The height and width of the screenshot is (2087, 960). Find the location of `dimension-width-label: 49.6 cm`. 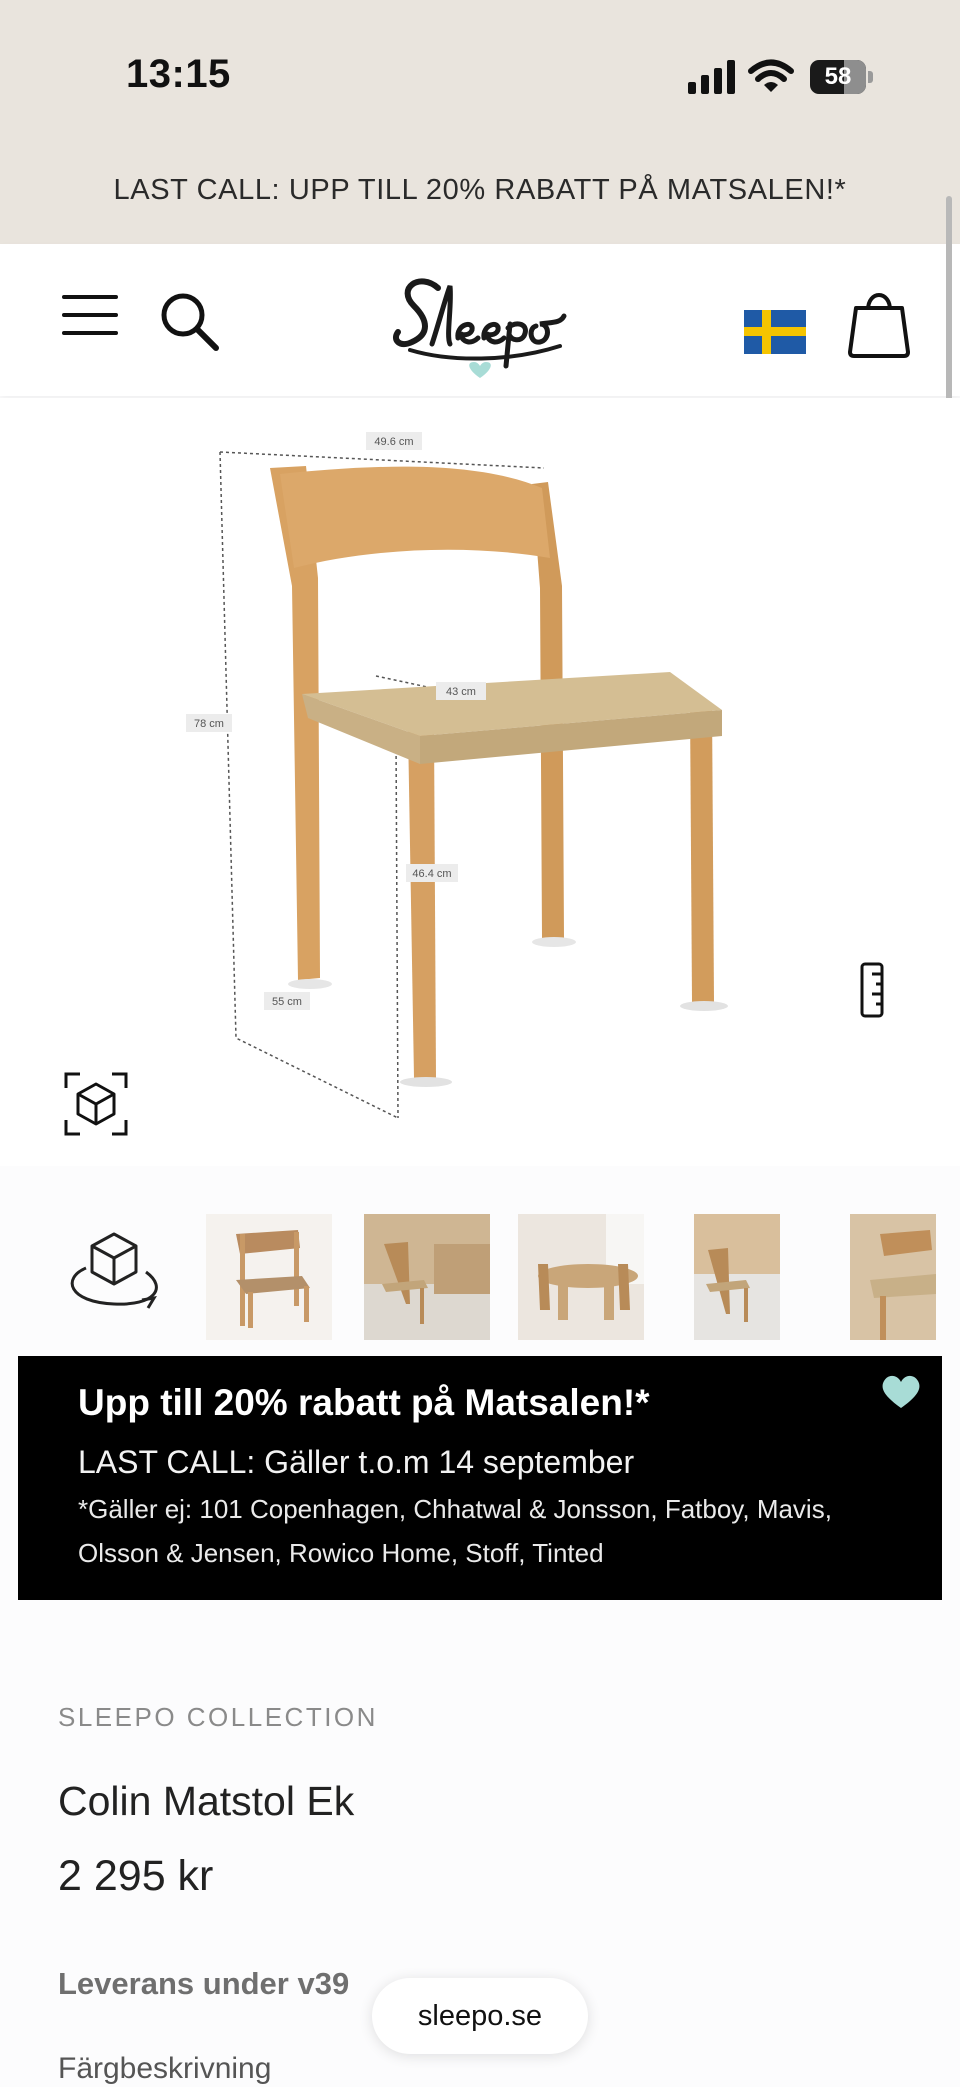

dimension-width-label: 49.6 cm is located at coordinates (393, 442).